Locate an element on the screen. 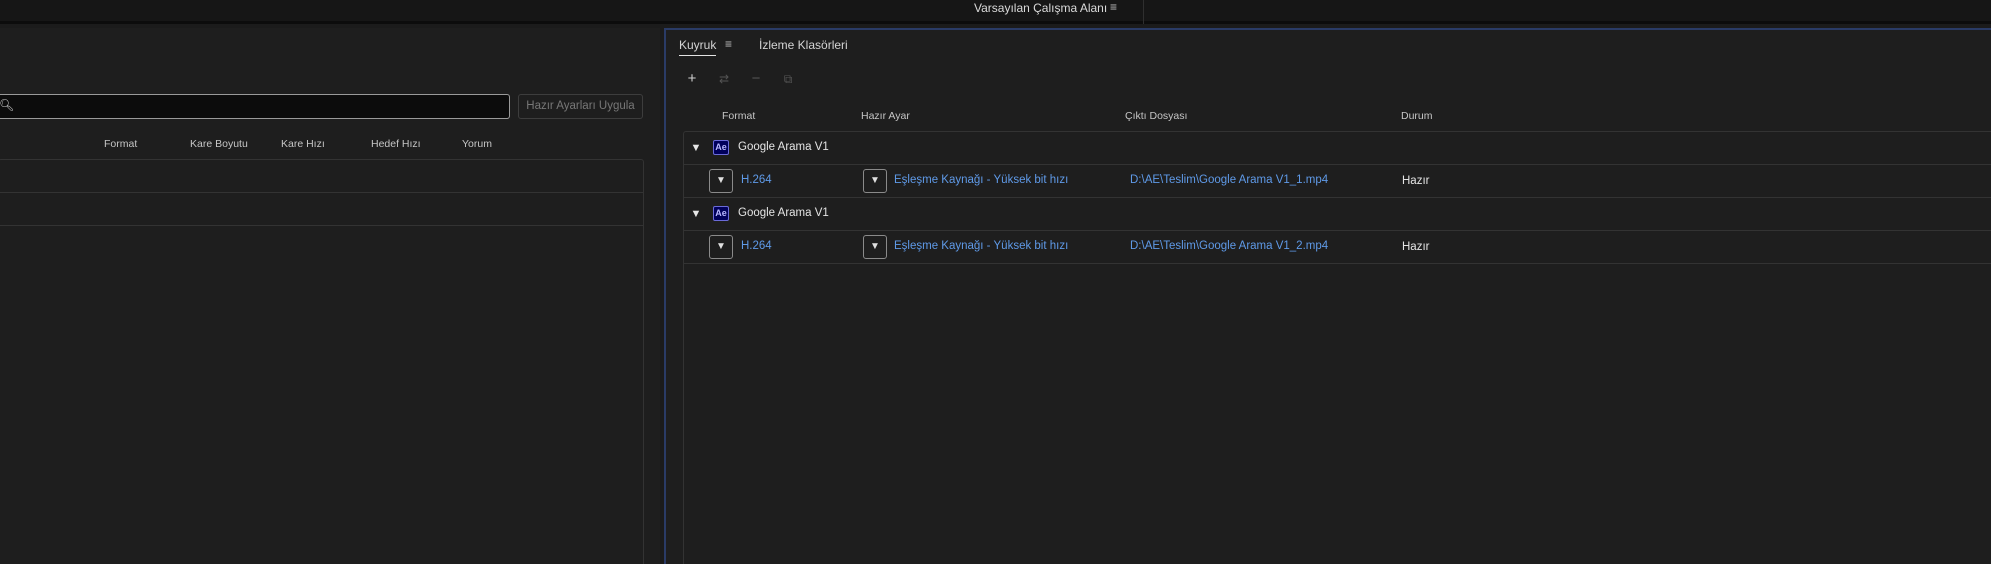  column-header-frame-rate: Kare Hızı is located at coordinates (303, 144).